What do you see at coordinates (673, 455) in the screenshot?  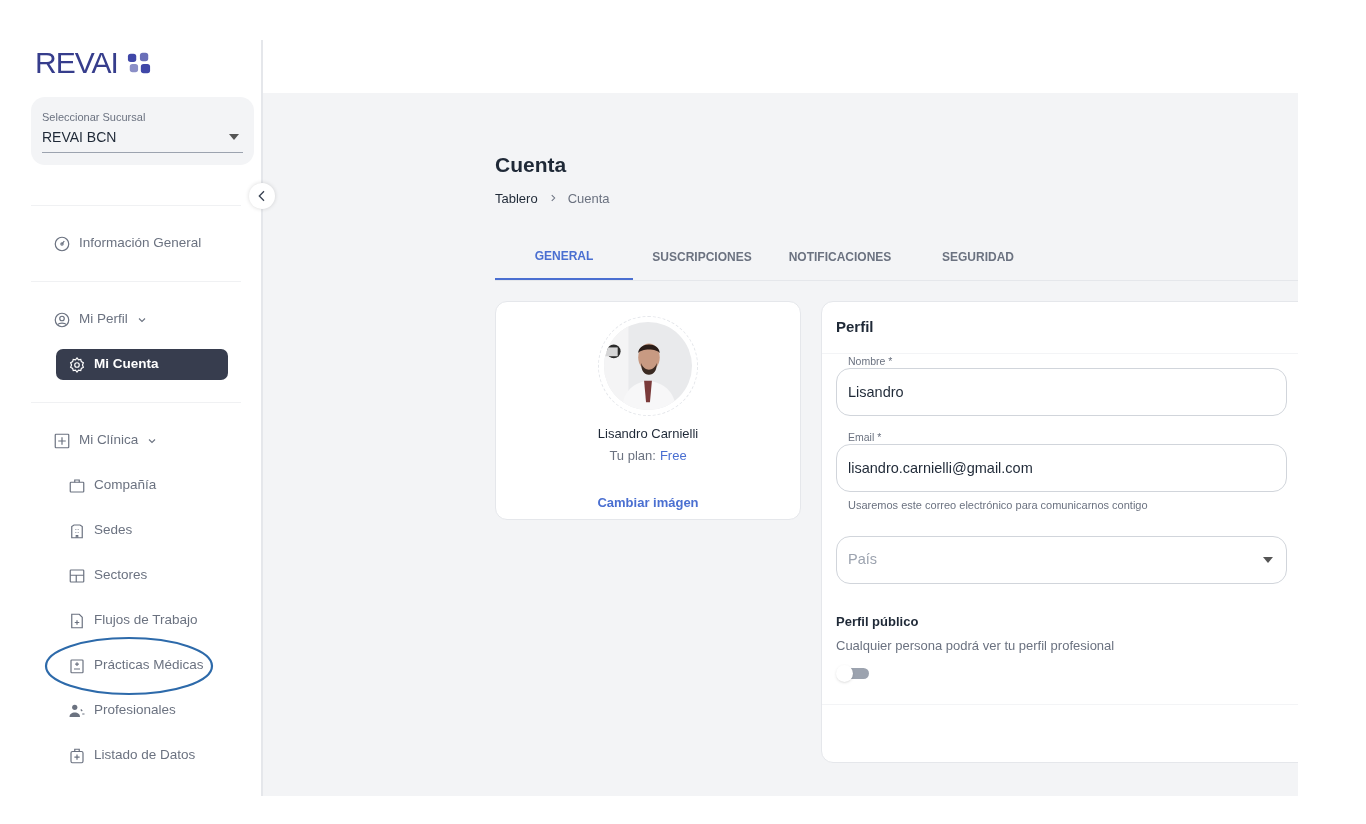 I see `plan-name: Free` at bounding box center [673, 455].